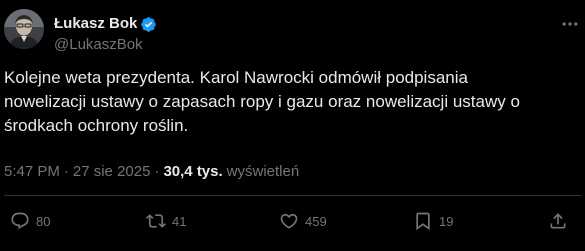 Image resolution: width=585 pixels, height=251 pixels. I want to click on bookmark-count: 19, so click(446, 221).